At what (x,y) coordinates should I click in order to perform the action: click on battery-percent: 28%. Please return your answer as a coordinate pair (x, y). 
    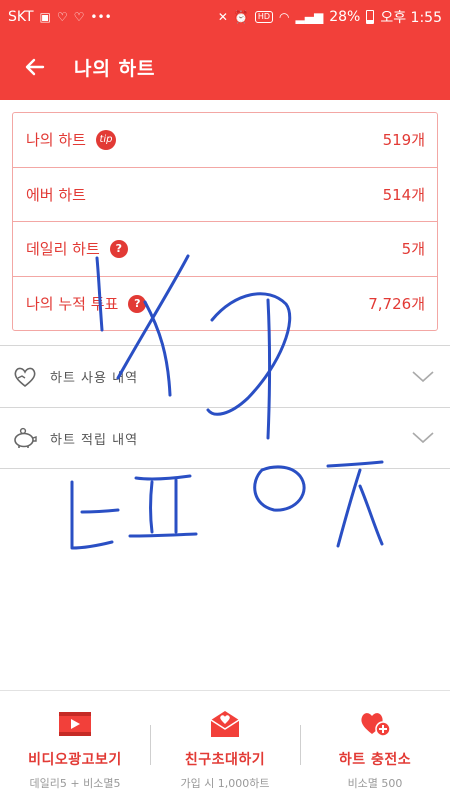
    Looking at the image, I should click on (345, 17).